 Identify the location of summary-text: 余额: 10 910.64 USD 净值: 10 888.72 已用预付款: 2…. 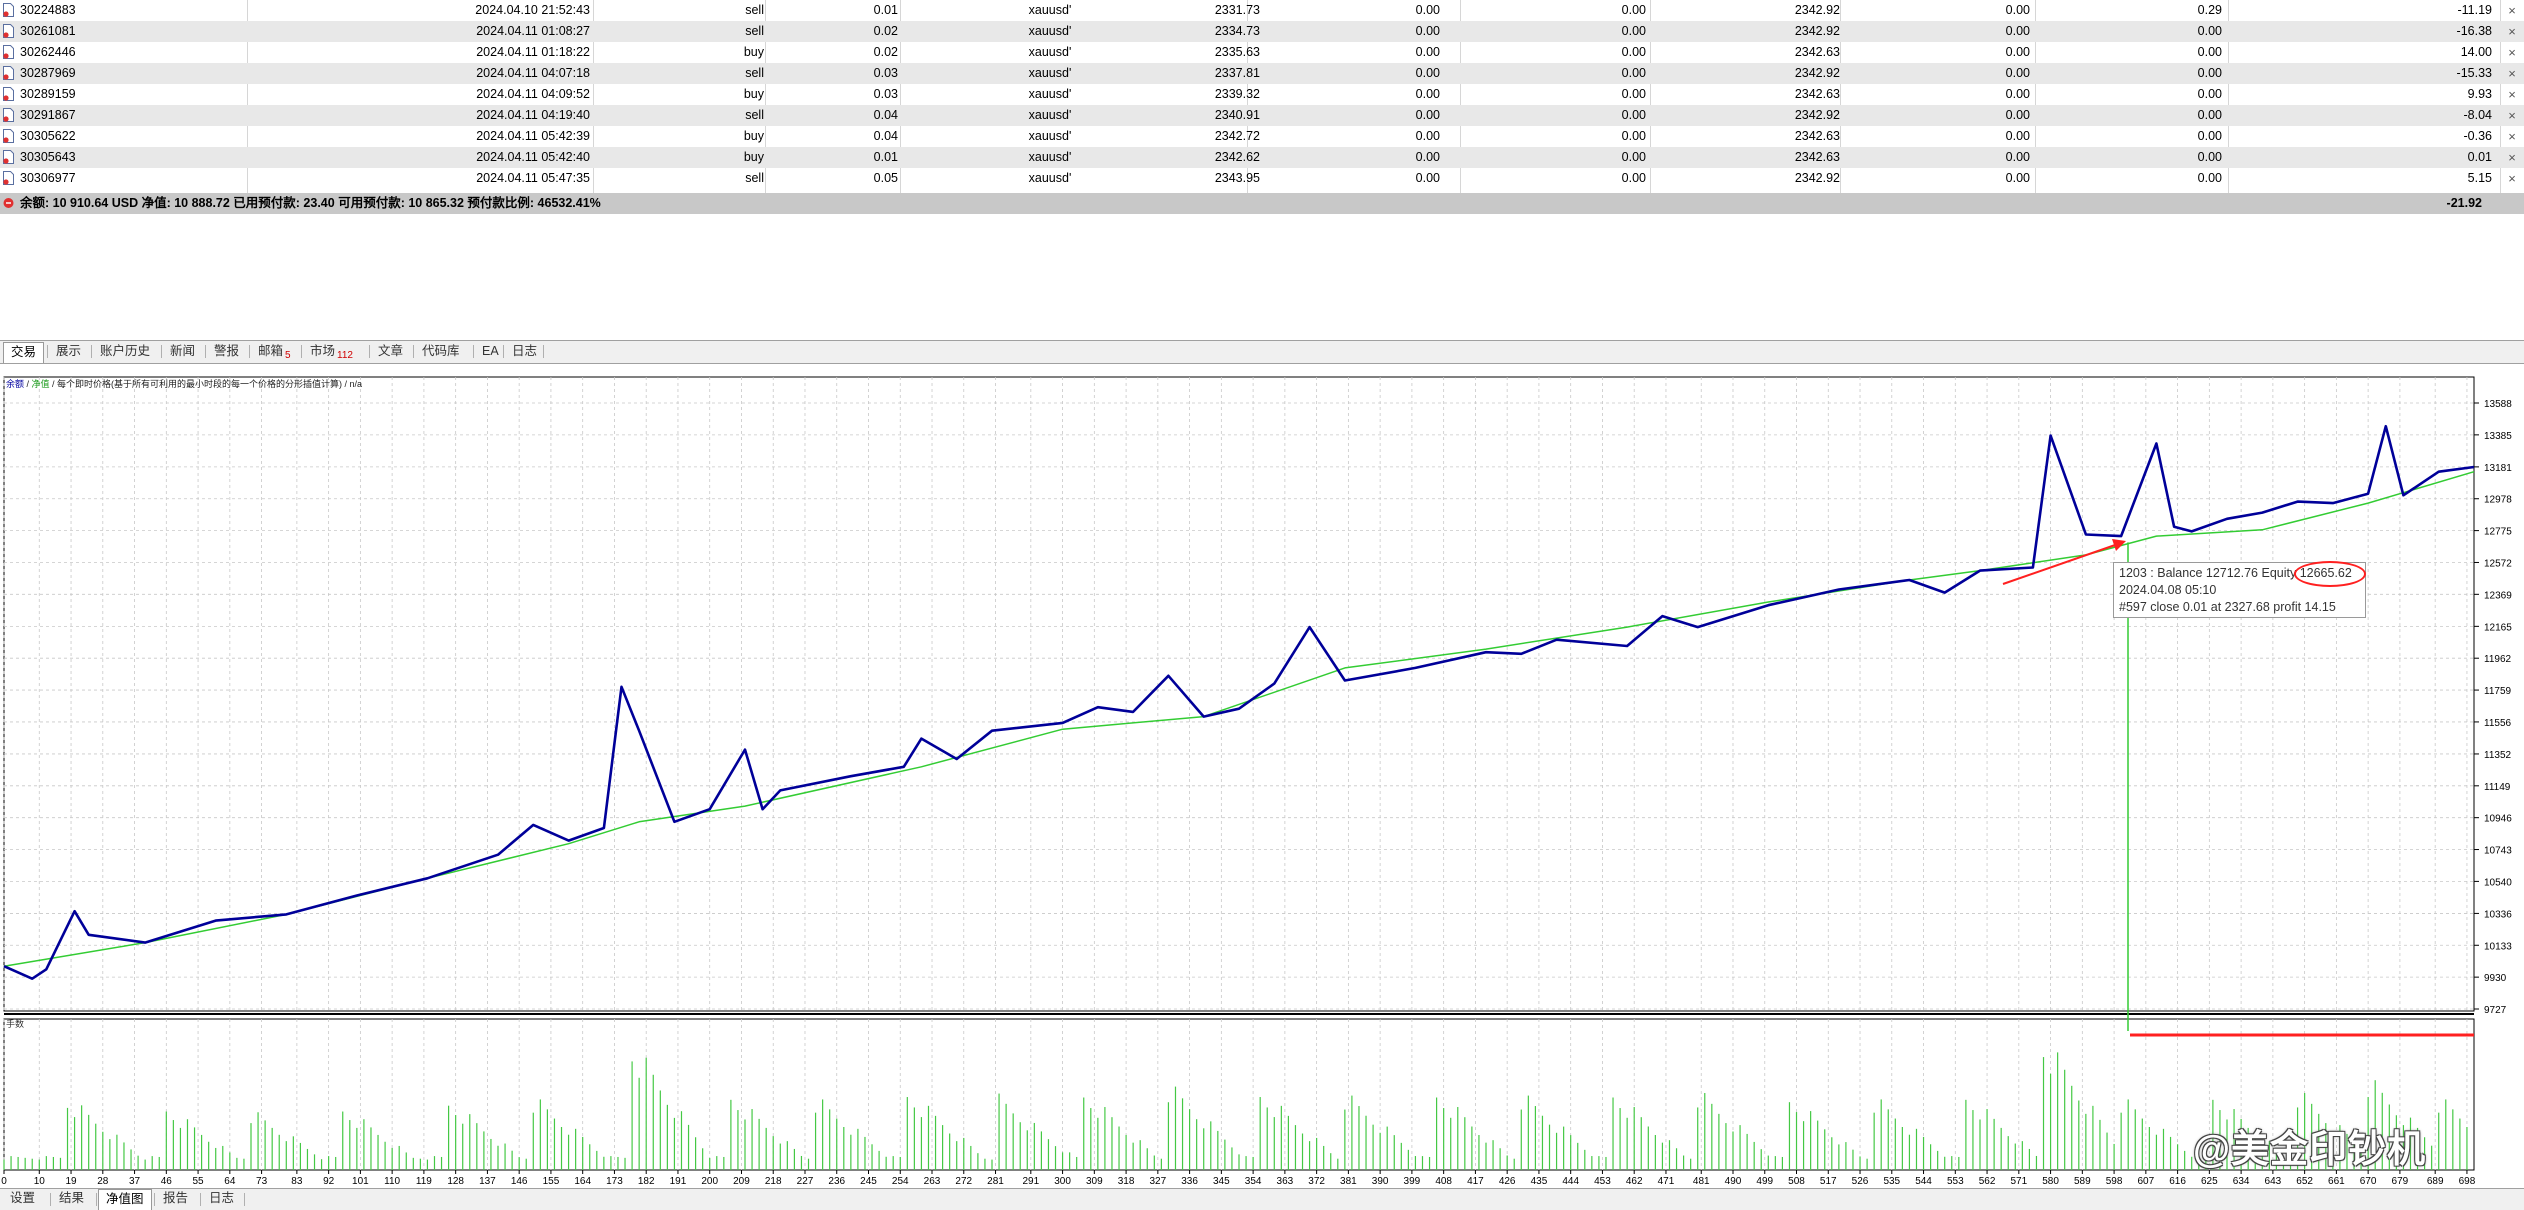
(310, 203).